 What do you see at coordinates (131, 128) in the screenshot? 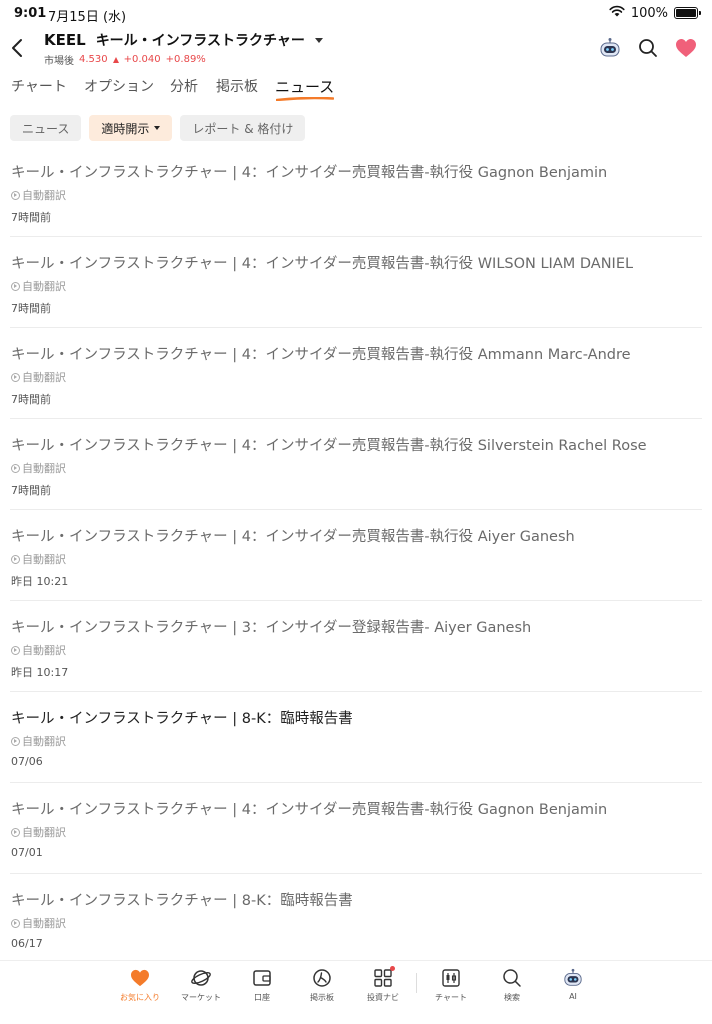
I see `filter-chip-disclosure: 適時開示` at bounding box center [131, 128].